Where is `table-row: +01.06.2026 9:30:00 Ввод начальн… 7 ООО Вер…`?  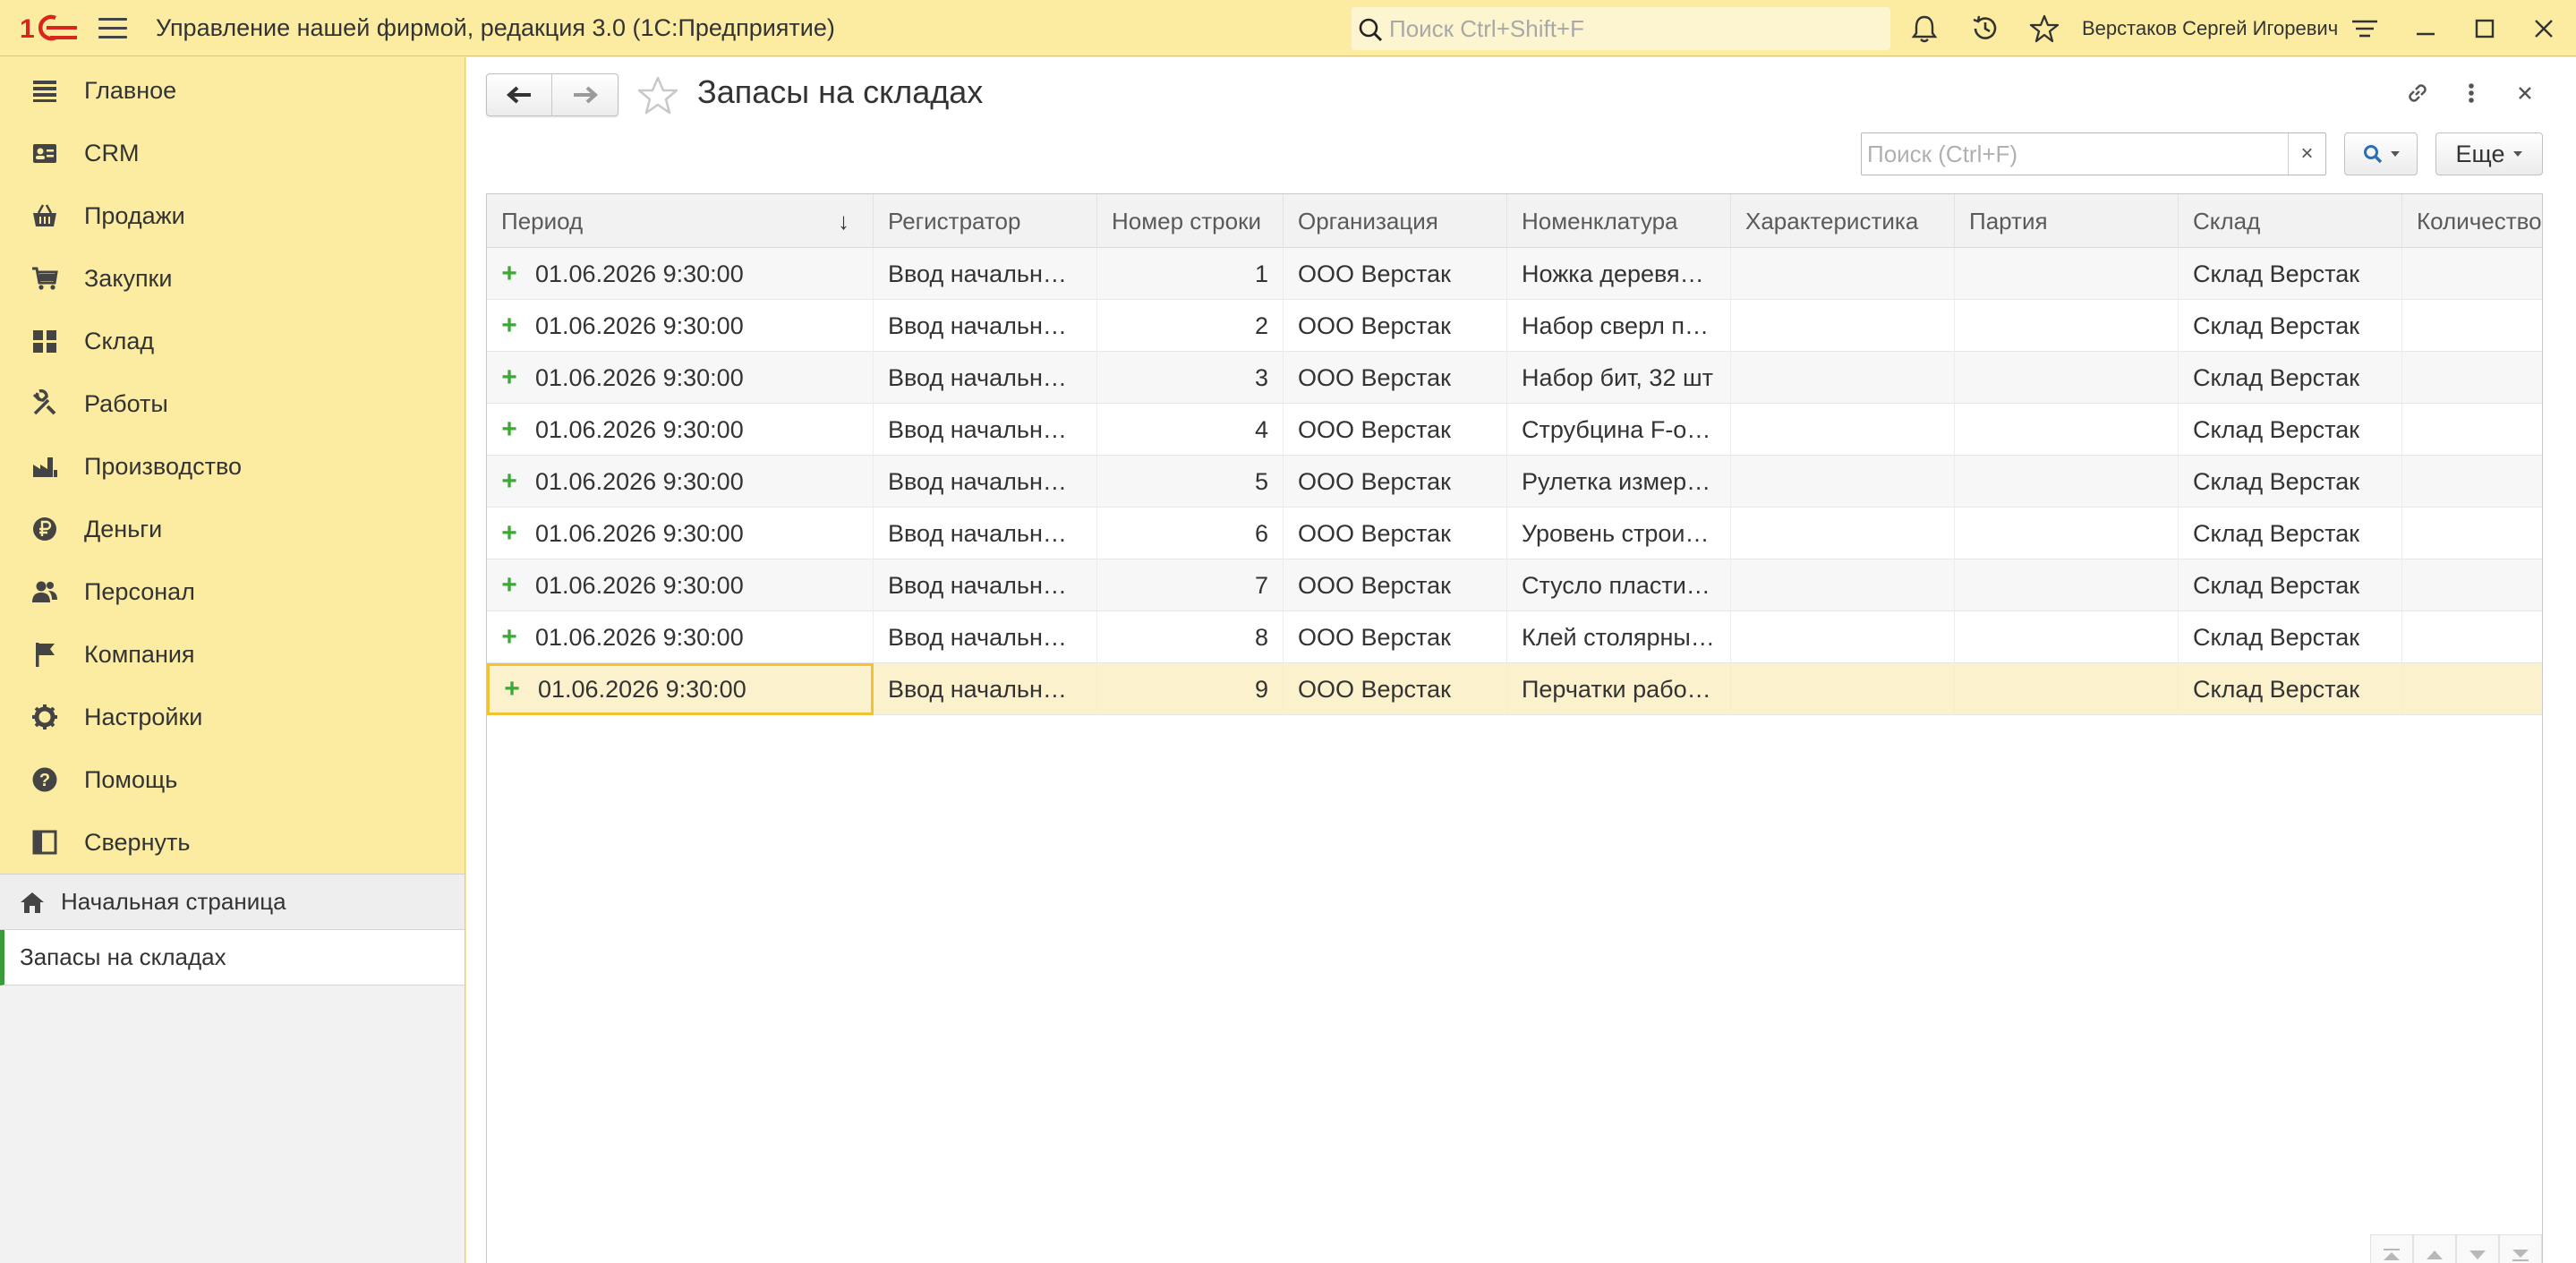
table-row: +01.06.2026 9:30:00 Ввод начальн… 7 ООО Вер… is located at coordinates (1514, 585).